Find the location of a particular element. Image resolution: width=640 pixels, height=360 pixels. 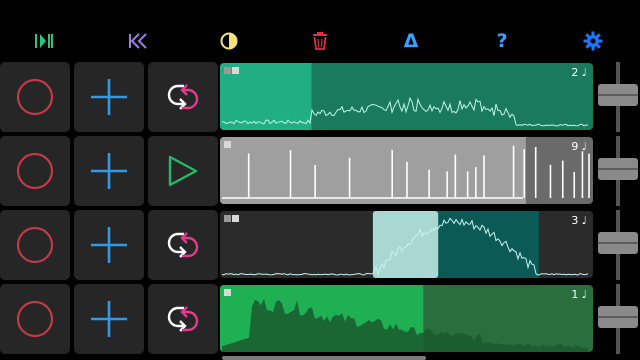

play-pause-icon is located at coordinates (44, 41).